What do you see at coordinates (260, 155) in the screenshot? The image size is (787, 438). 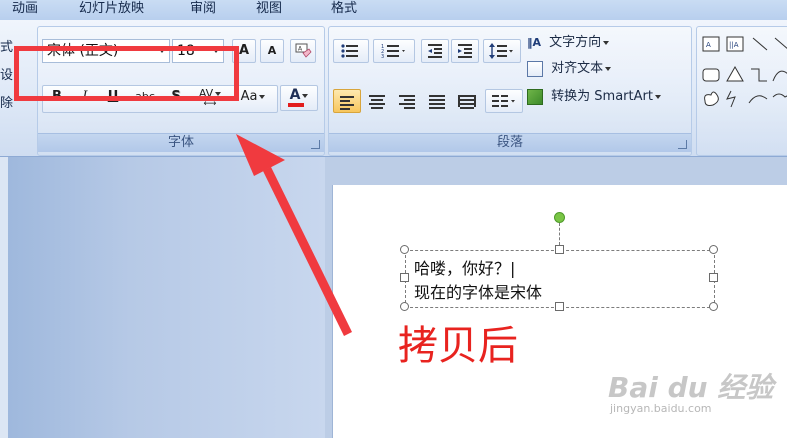 I see `arrow-head` at bounding box center [260, 155].